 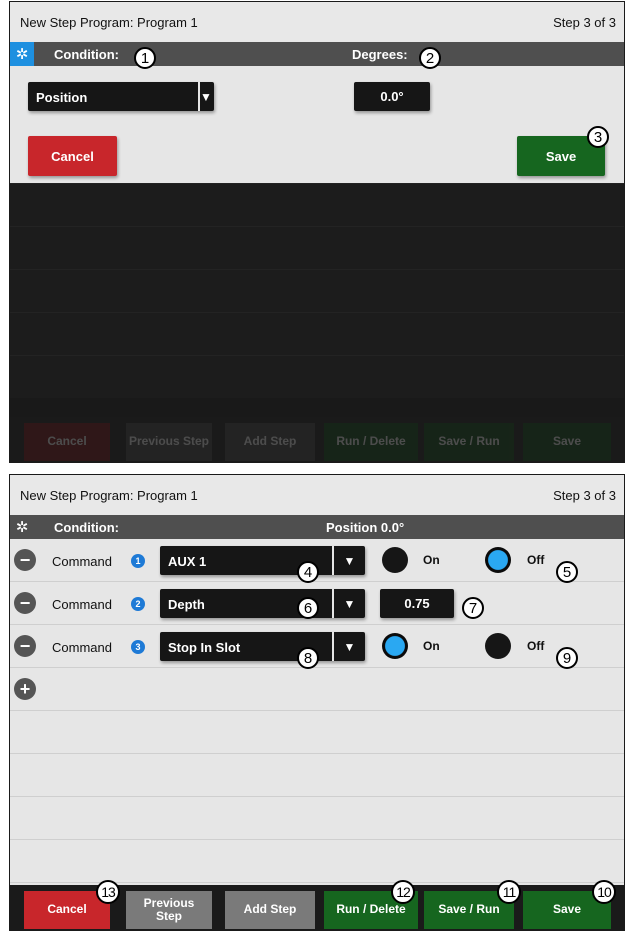 I want to click on footer-previous-button: Previous Step, so click(x=169, y=442).